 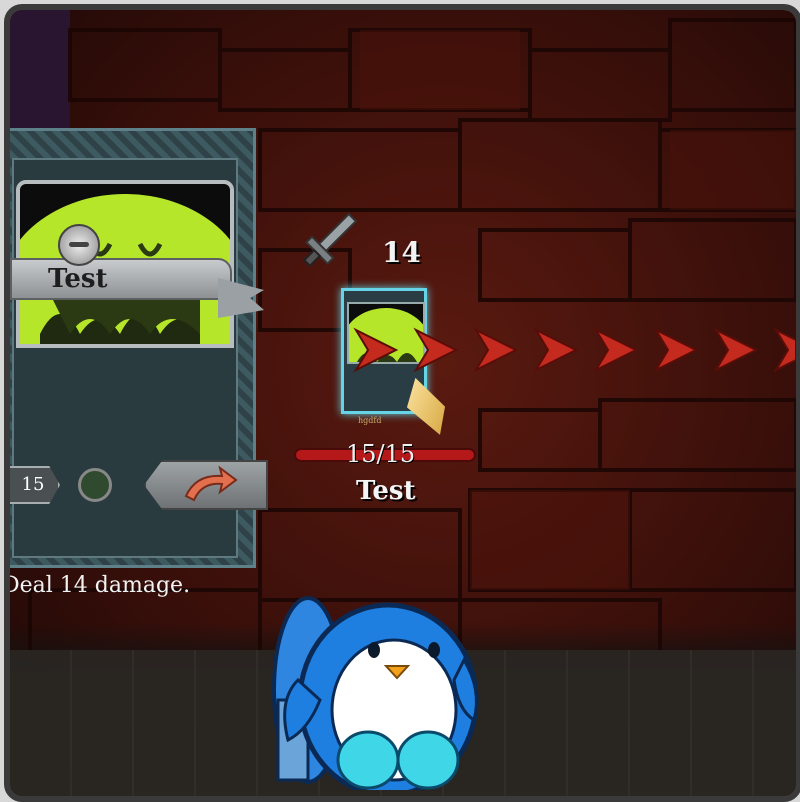 I want to click on player-penguin, so click(x=378, y=690).